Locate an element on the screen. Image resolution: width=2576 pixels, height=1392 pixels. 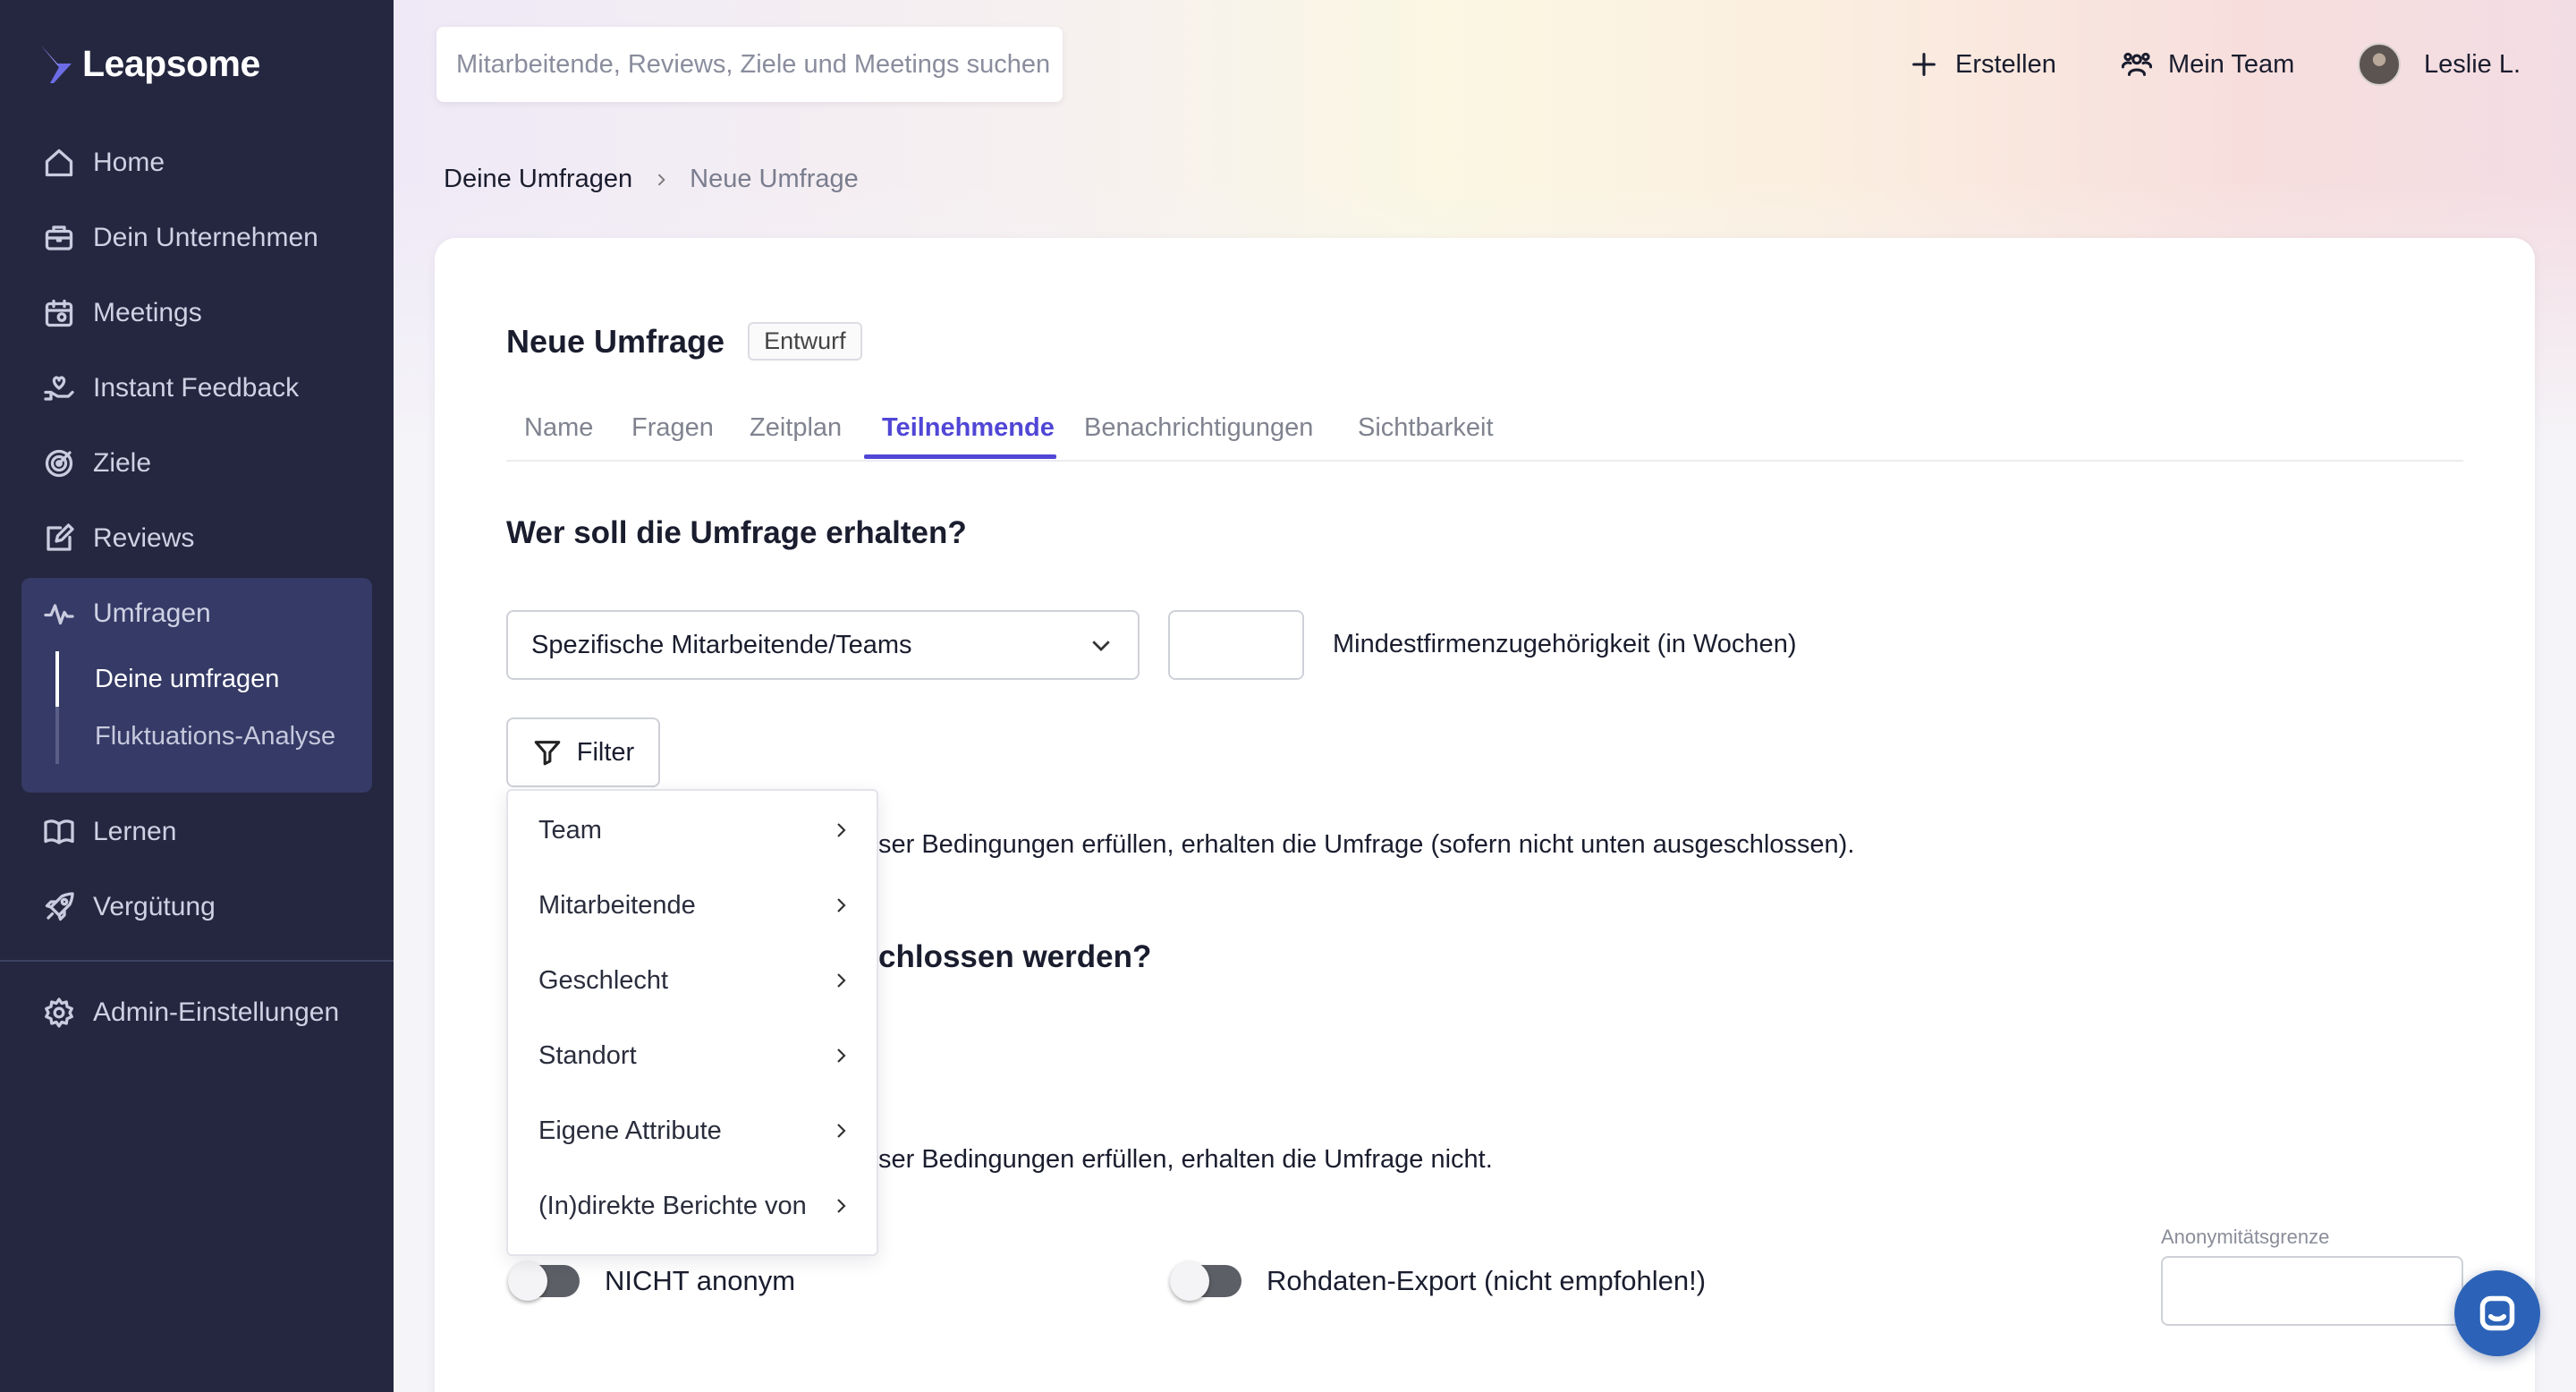
home-icon is located at coordinates (59, 163).